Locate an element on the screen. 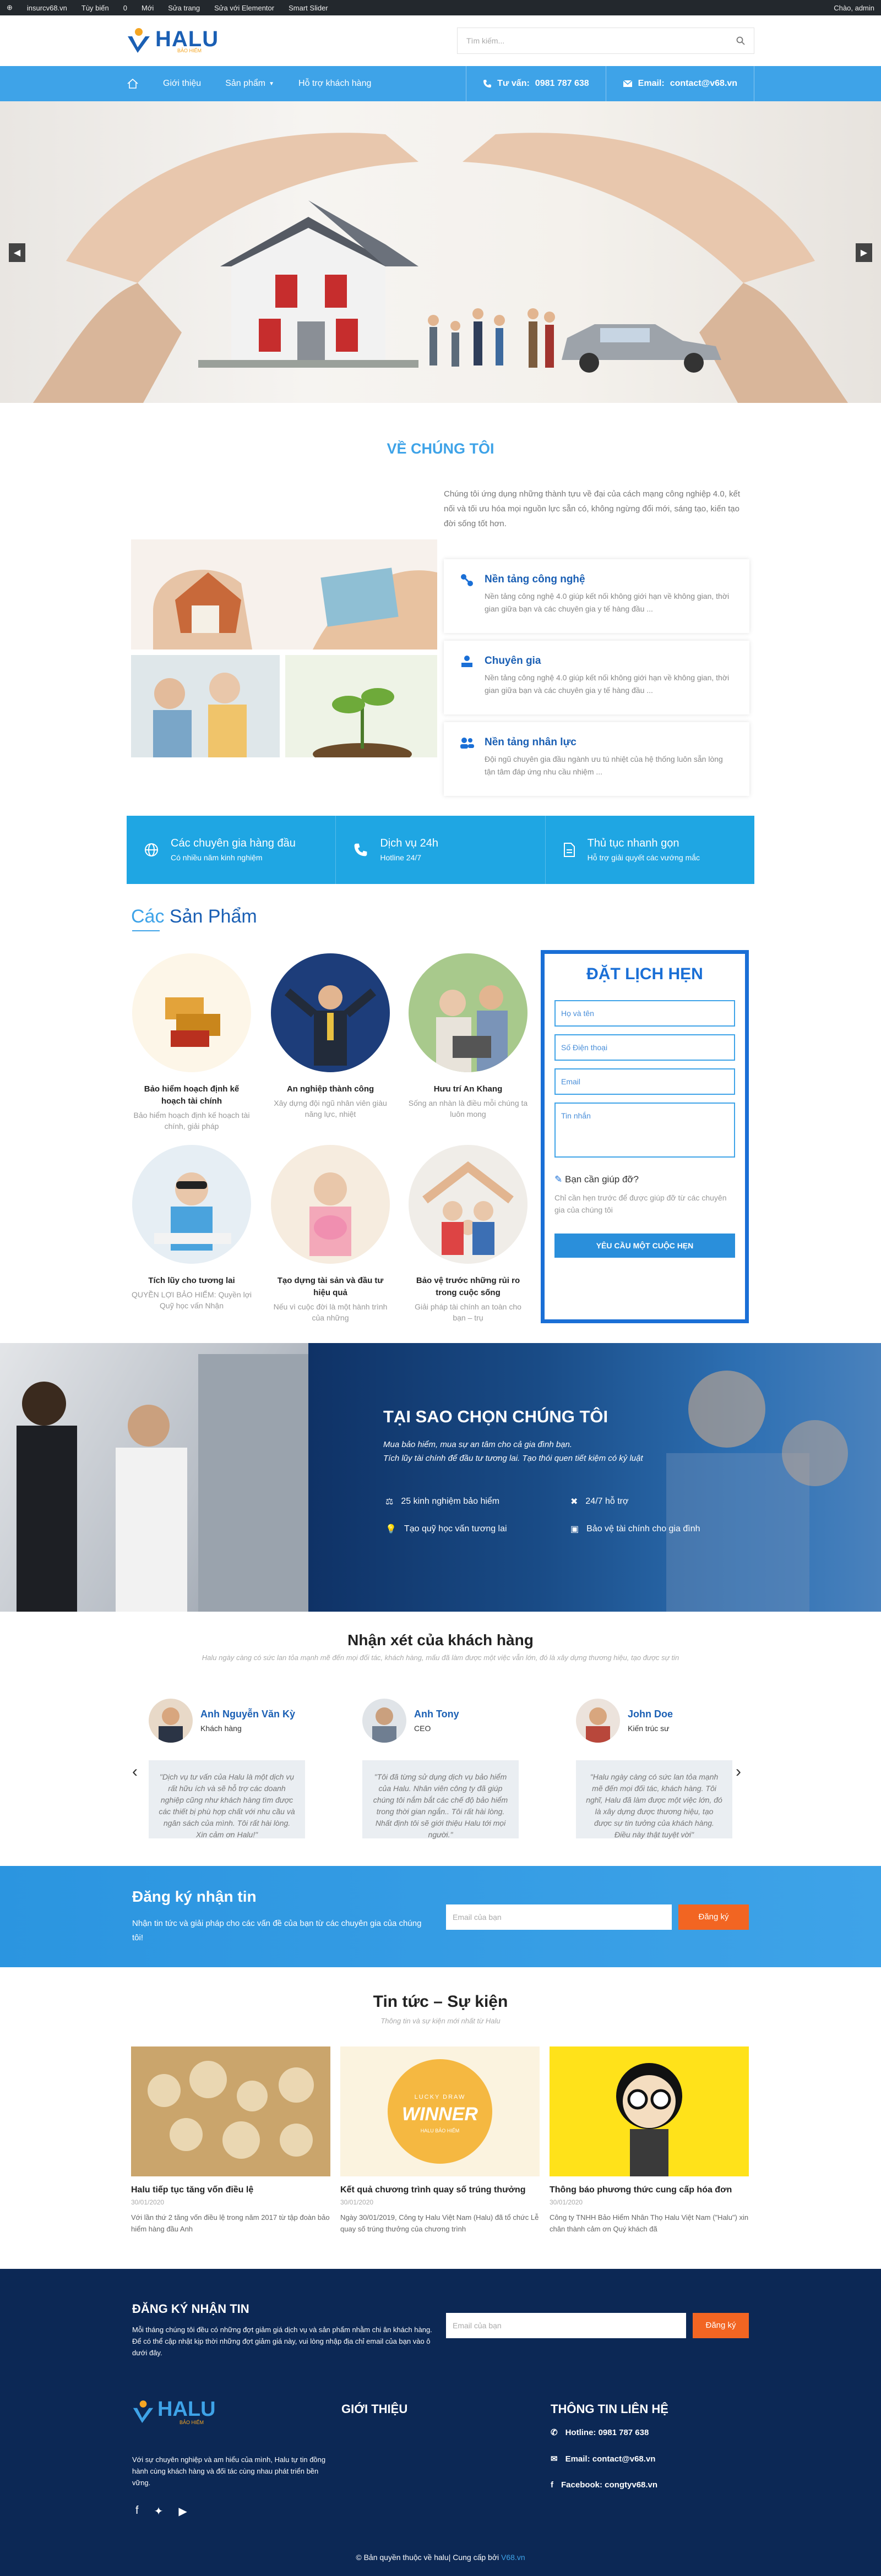 This screenshot has height=2576, width=881. network-icon is located at coordinates (467, 580).